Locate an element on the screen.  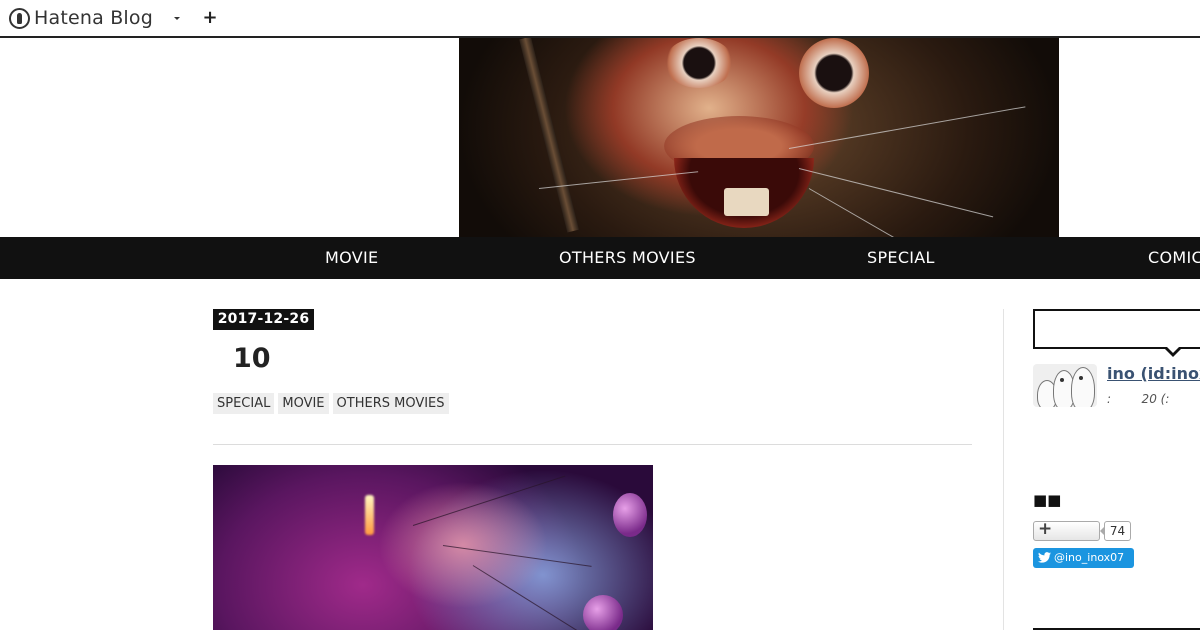
hatena-topbar: Hatena Blog + is located at coordinates (600, 19).